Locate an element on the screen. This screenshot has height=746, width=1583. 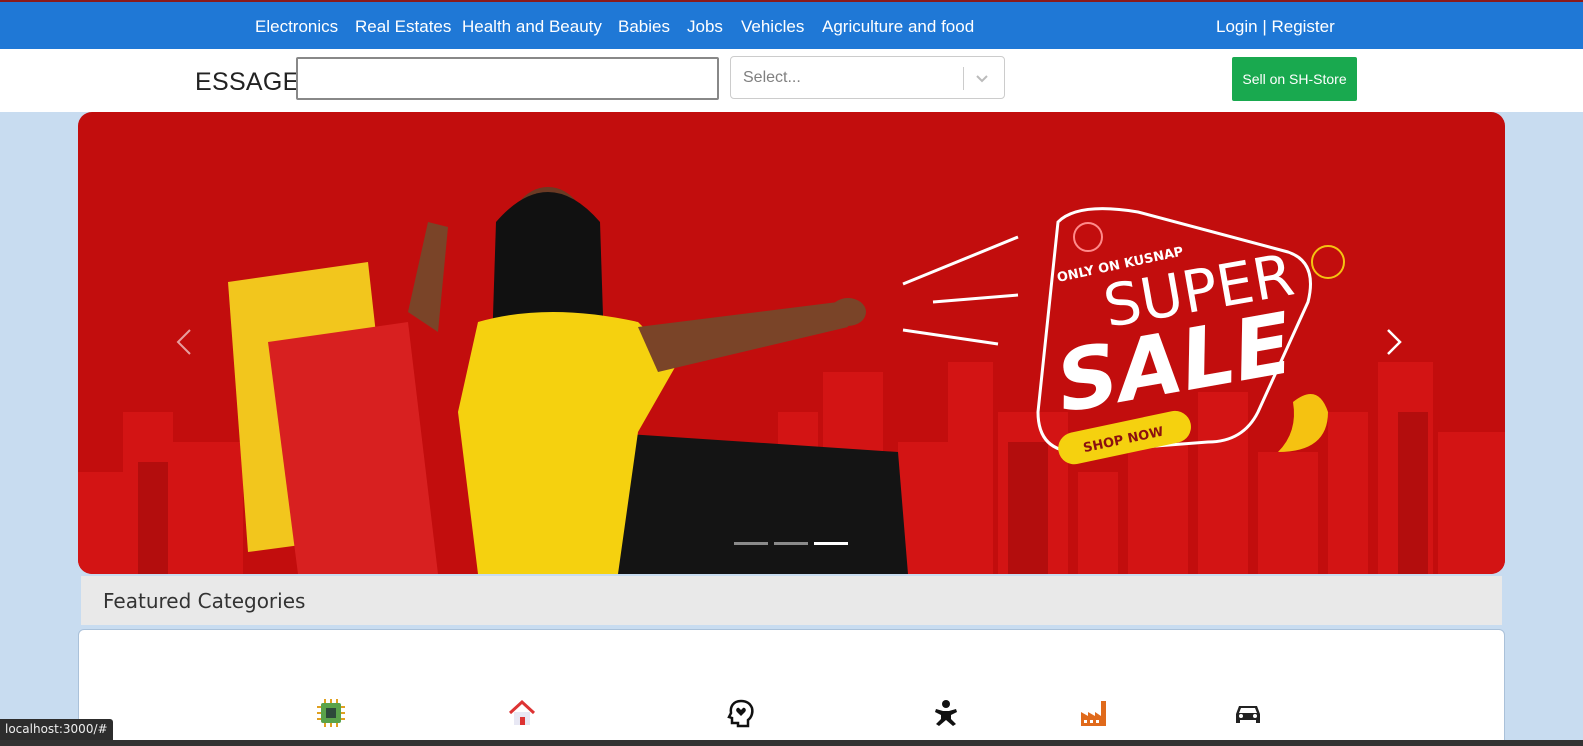
bottom-edge is located at coordinates (791, 743).